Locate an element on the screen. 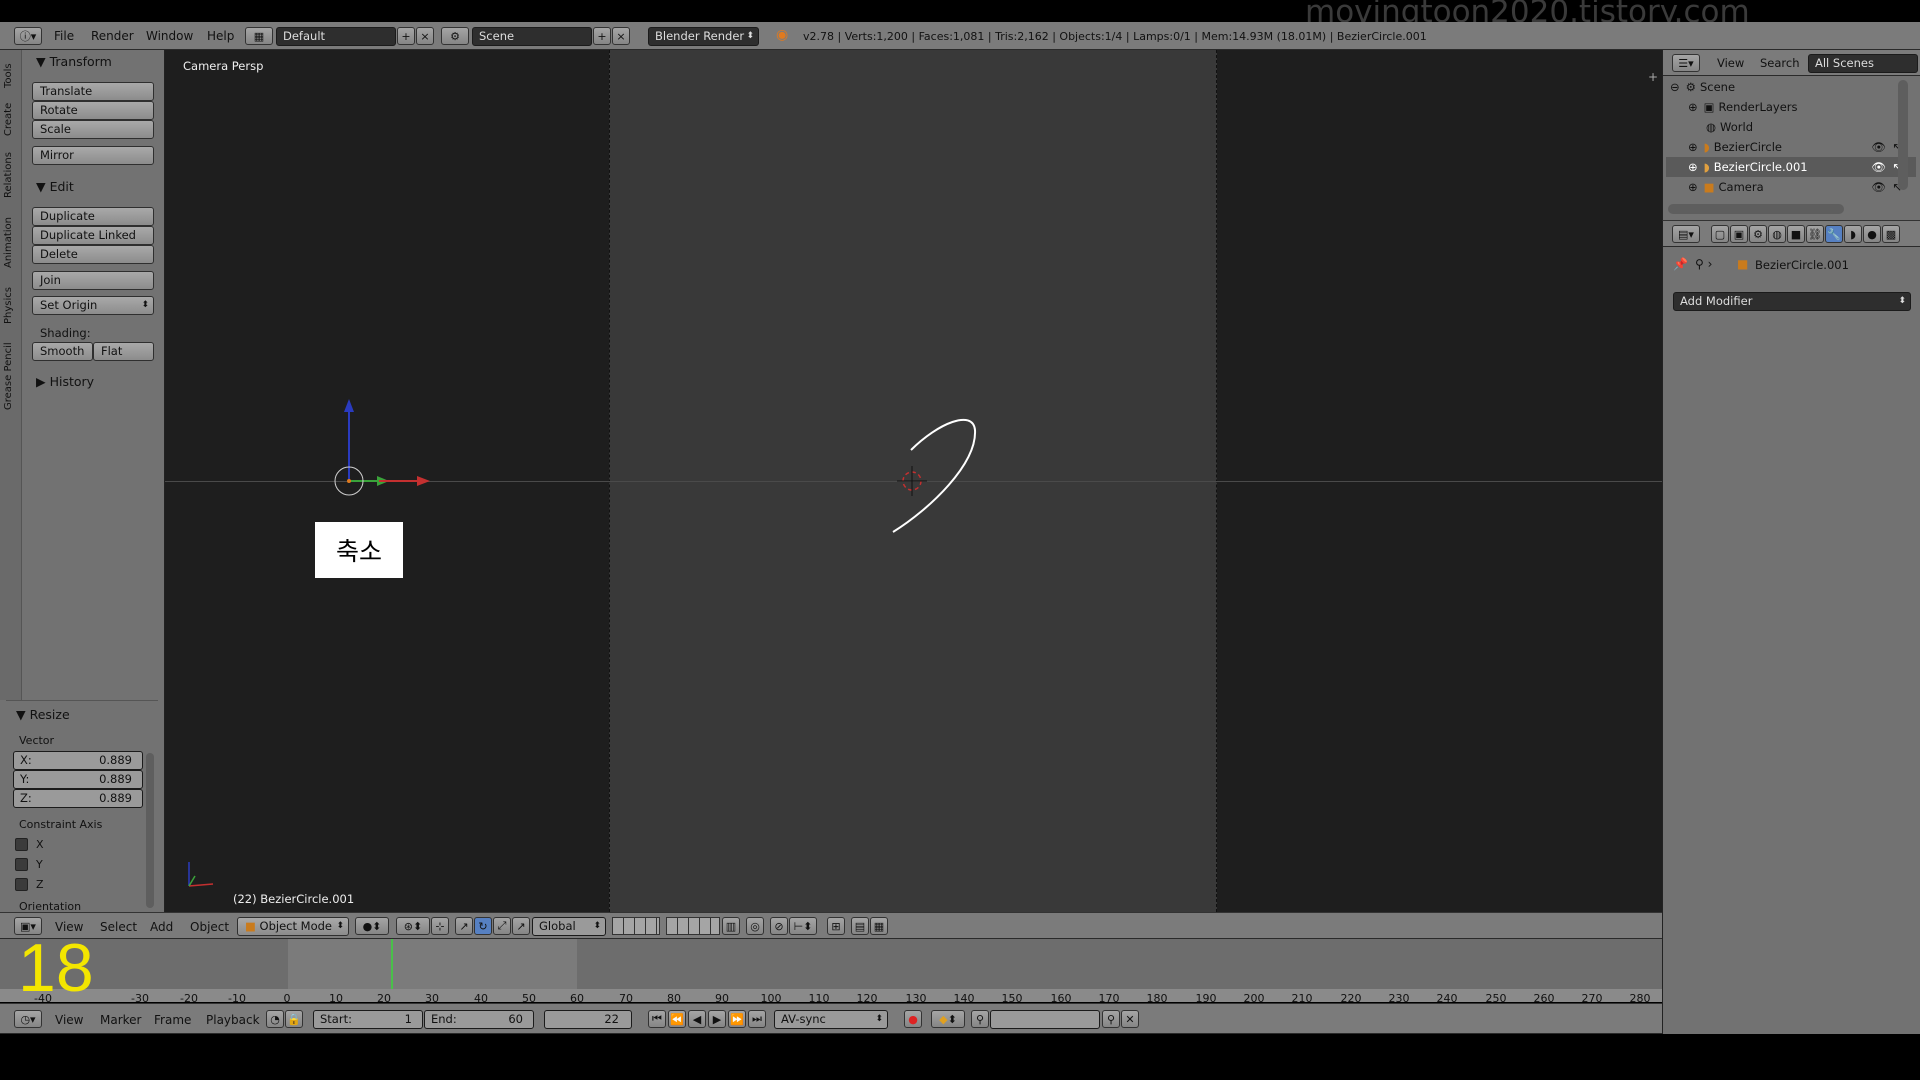 This screenshot has width=1920, height=1080. mode-select: ■ Object Mode ⬍ is located at coordinates (293, 926).